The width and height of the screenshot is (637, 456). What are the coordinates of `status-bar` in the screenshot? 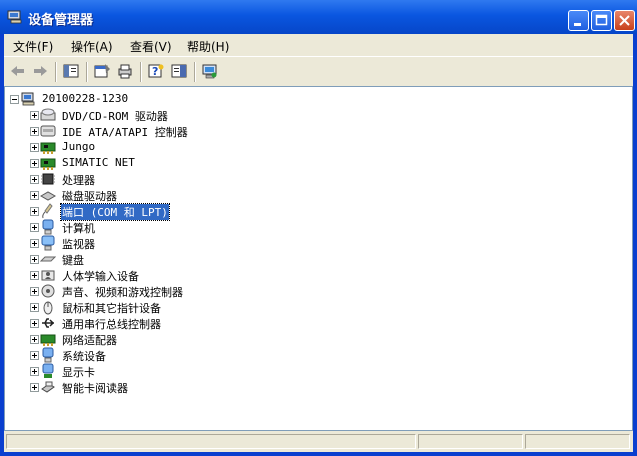 It's located at (318, 441).